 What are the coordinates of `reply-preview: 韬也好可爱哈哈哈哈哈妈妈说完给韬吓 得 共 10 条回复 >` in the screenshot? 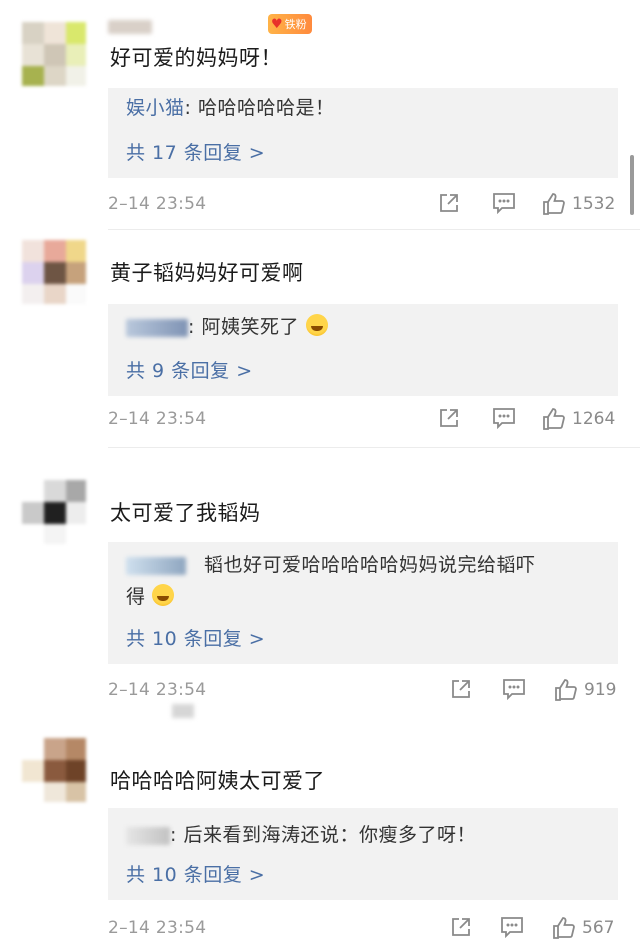 It's located at (363, 603).